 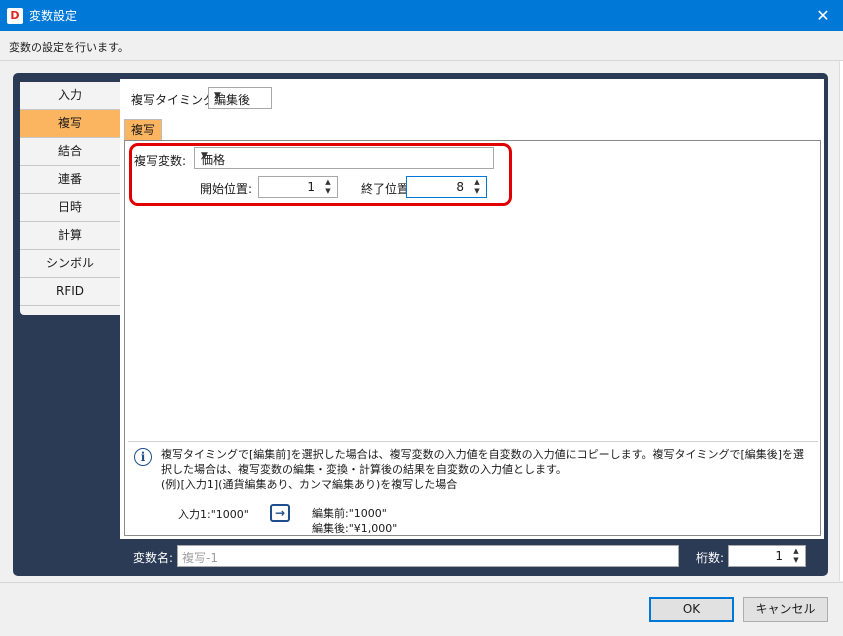 I want to click on example-before: 編集前:"1000", so click(x=349, y=513).